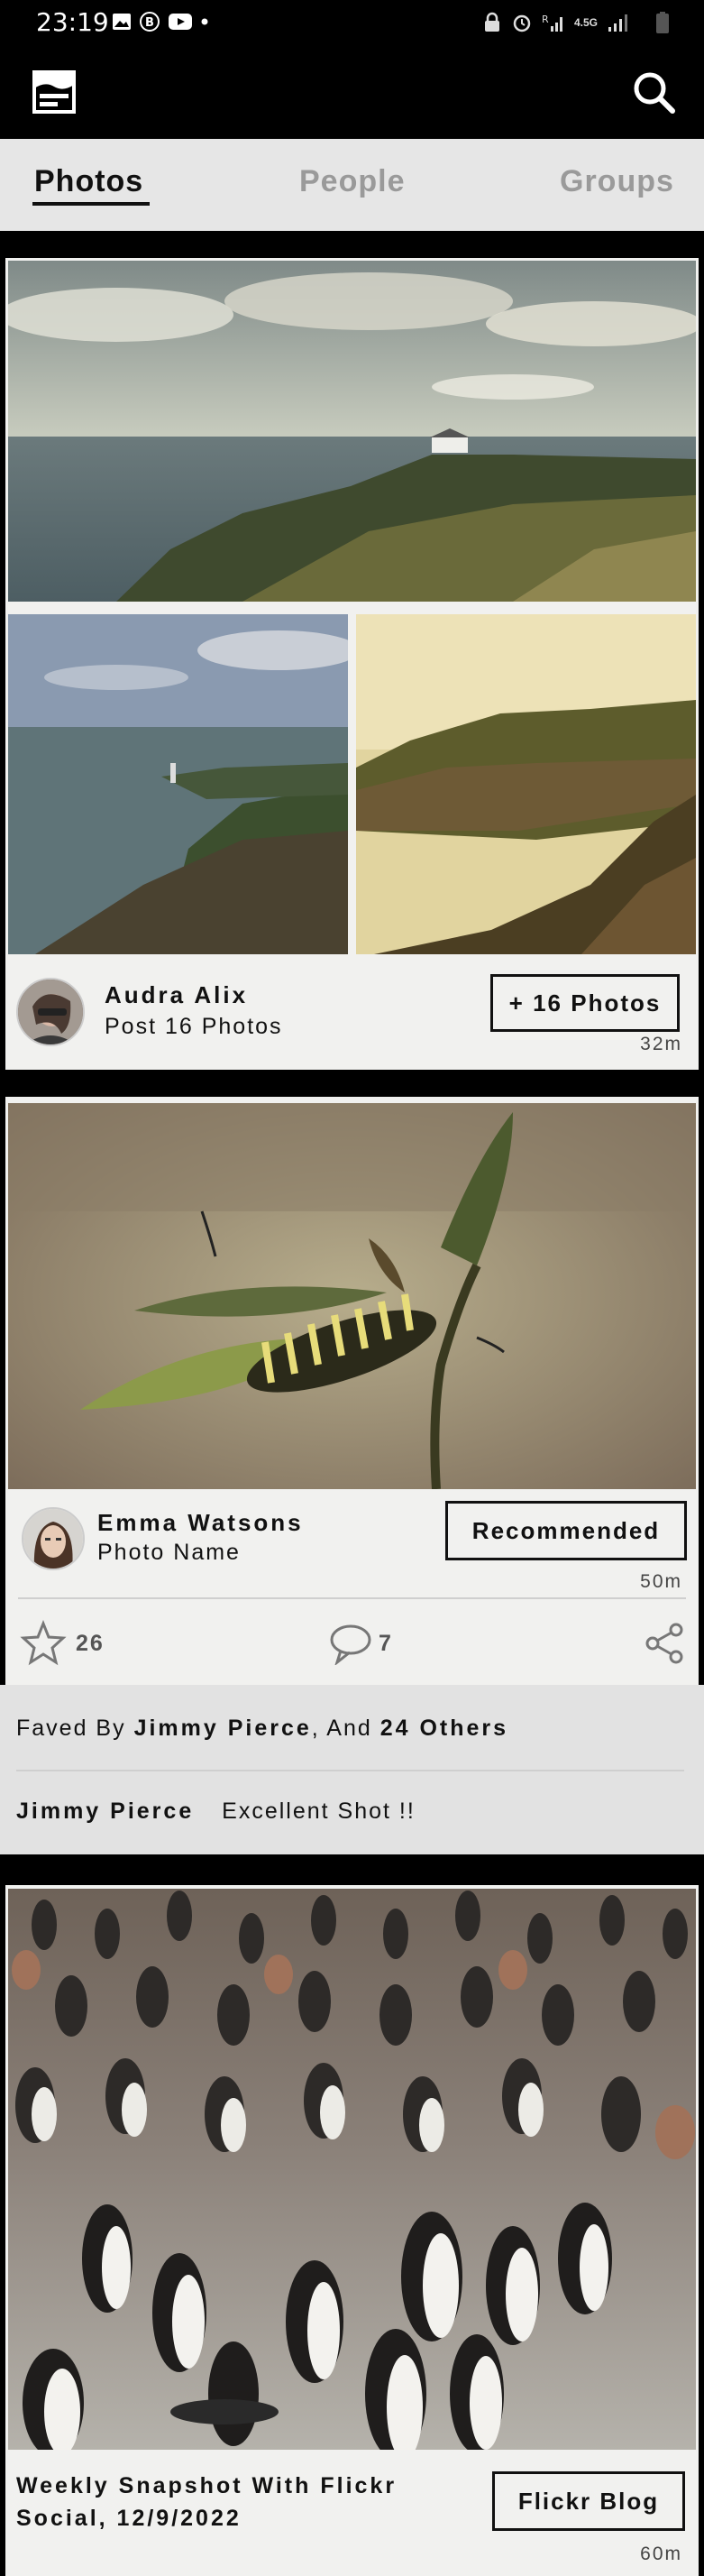 Image resolution: width=704 pixels, height=2576 pixels. What do you see at coordinates (350, 1644) in the screenshot?
I see `comment-icon` at bounding box center [350, 1644].